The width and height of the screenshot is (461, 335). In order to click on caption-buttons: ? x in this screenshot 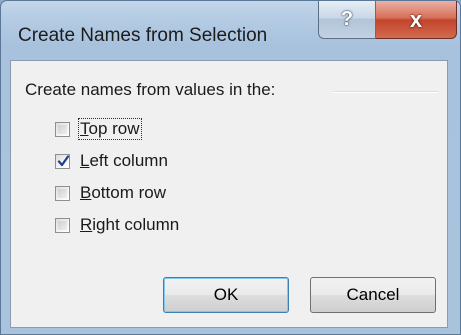, I will do `click(387, 21)`.